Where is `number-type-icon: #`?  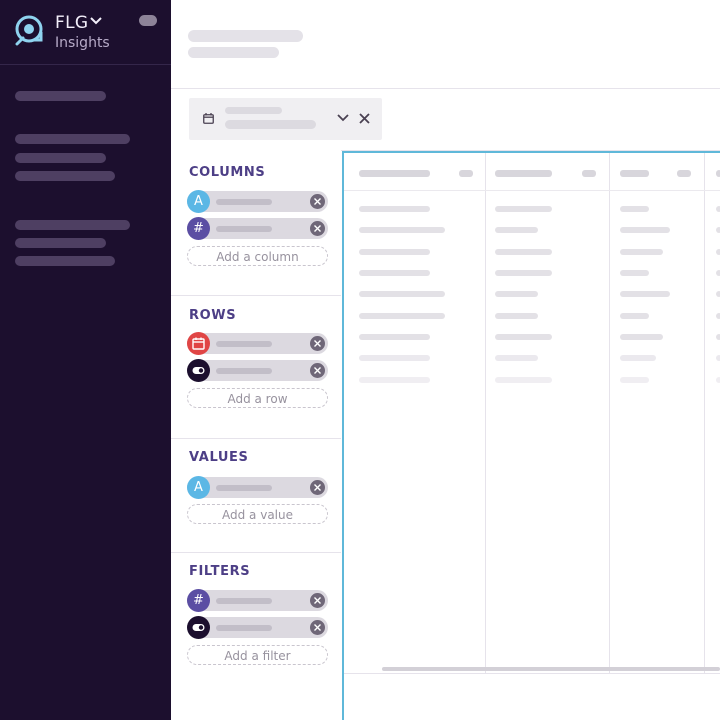
number-type-icon: # is located at coordinates (198, 600).